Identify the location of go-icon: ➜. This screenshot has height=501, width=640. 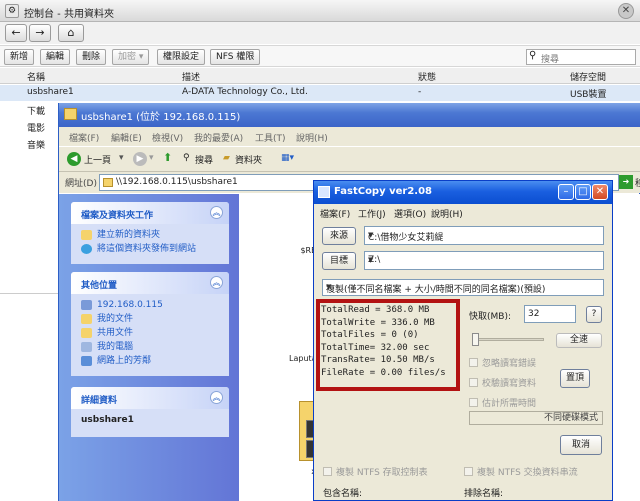
(626, 182).